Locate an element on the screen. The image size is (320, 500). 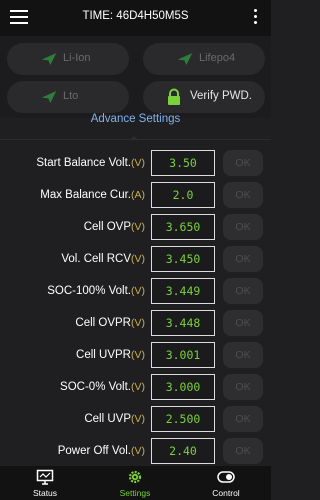
setting-value-input: 2.40 is located at coordinates (183, 451).